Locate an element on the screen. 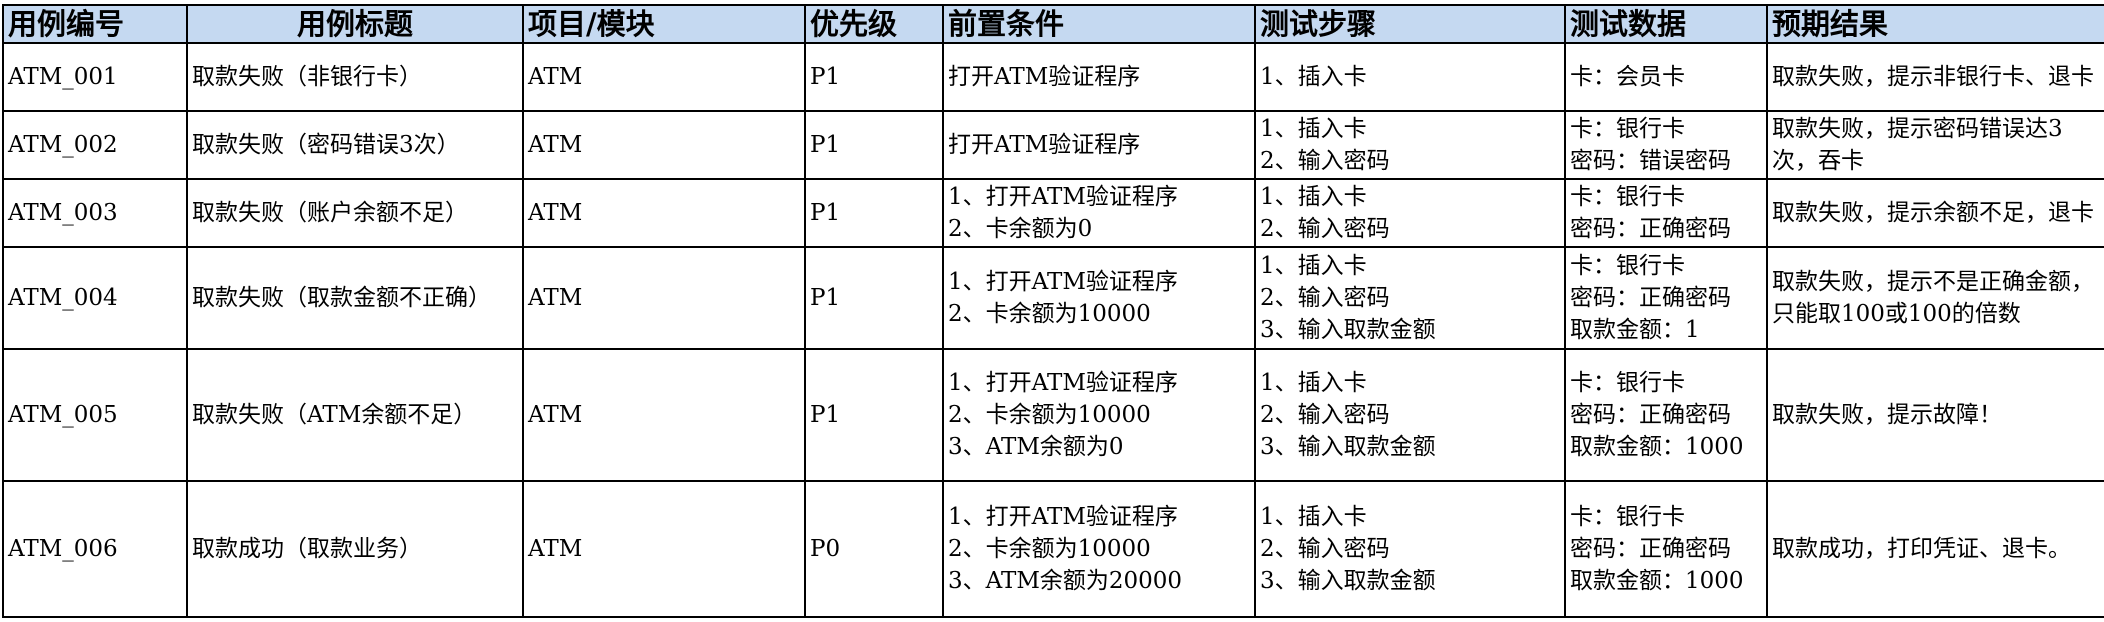 The height and width of the screenshot is (622, 2104). cell-expected: 取款失败，提示不是正确金额，只能取100或100的倍数 is located at coordinates (1935, 298).